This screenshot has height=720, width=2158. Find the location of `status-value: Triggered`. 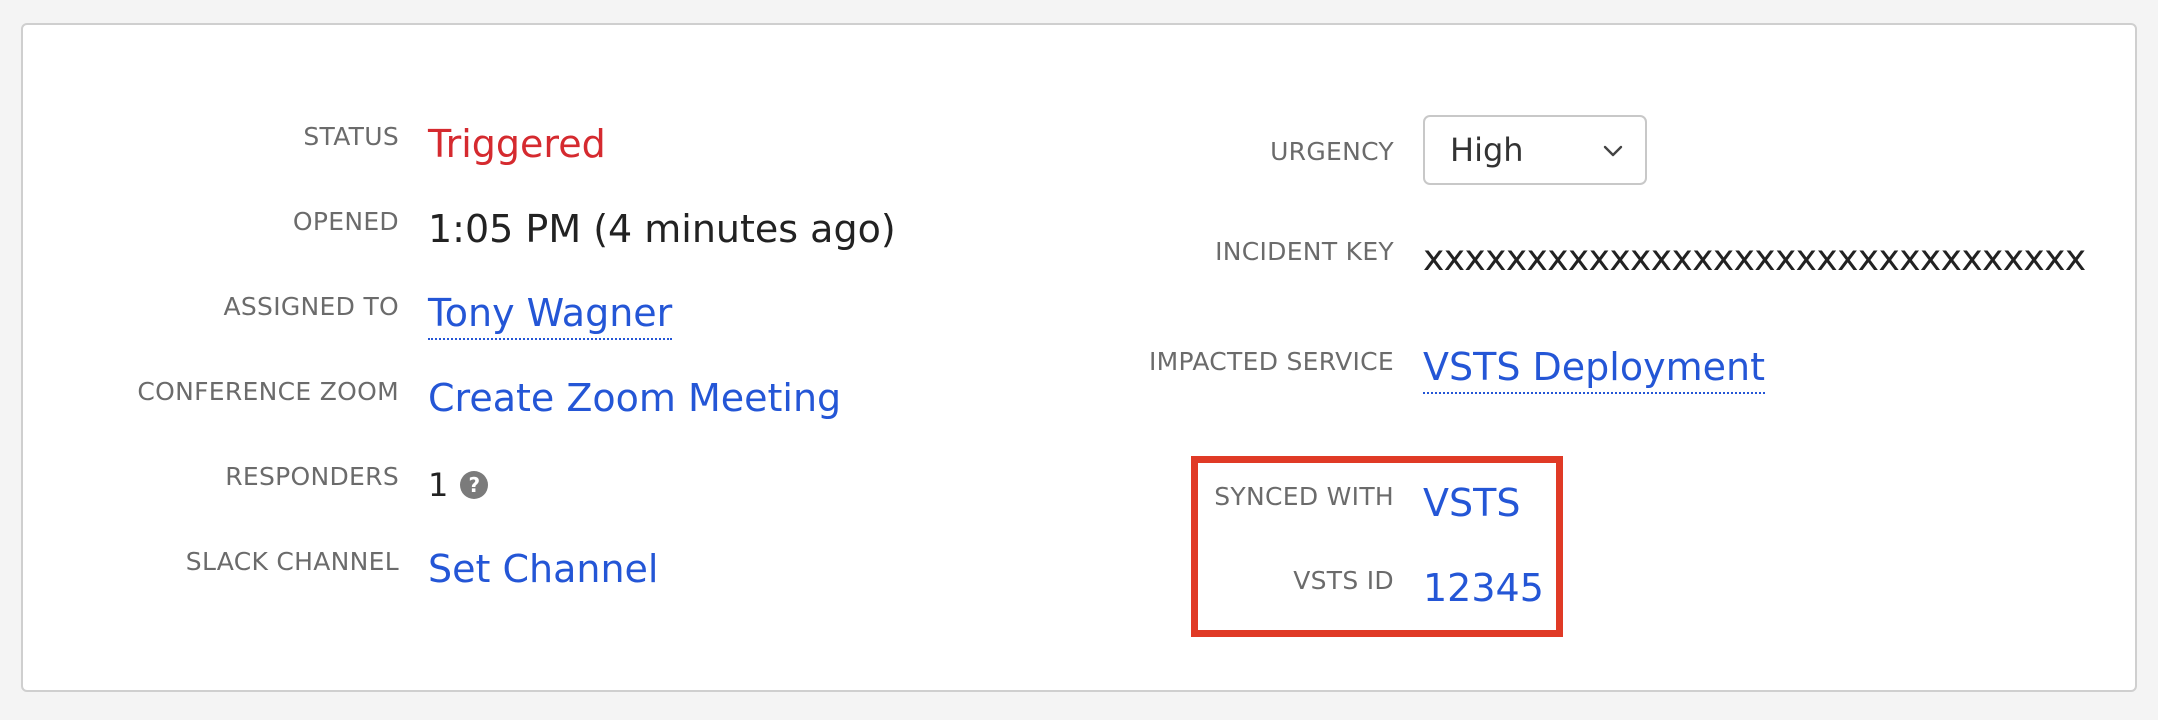

status-value: Triggered is located at coordinates (517, 144).